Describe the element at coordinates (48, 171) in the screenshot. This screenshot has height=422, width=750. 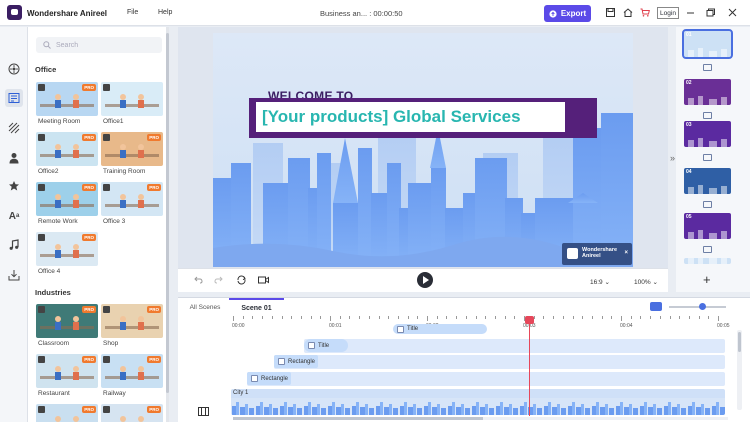
I see `template-label: Office2` at that location.